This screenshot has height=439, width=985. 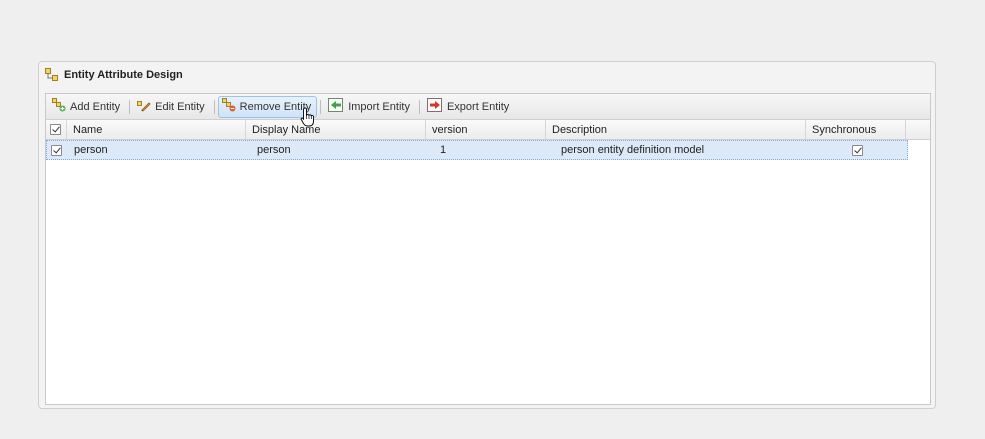 What do you see at coordinates (336, 129) in the screenshot?
I see `column-header-display-name: Display Name` at bounding box center [336, 129].